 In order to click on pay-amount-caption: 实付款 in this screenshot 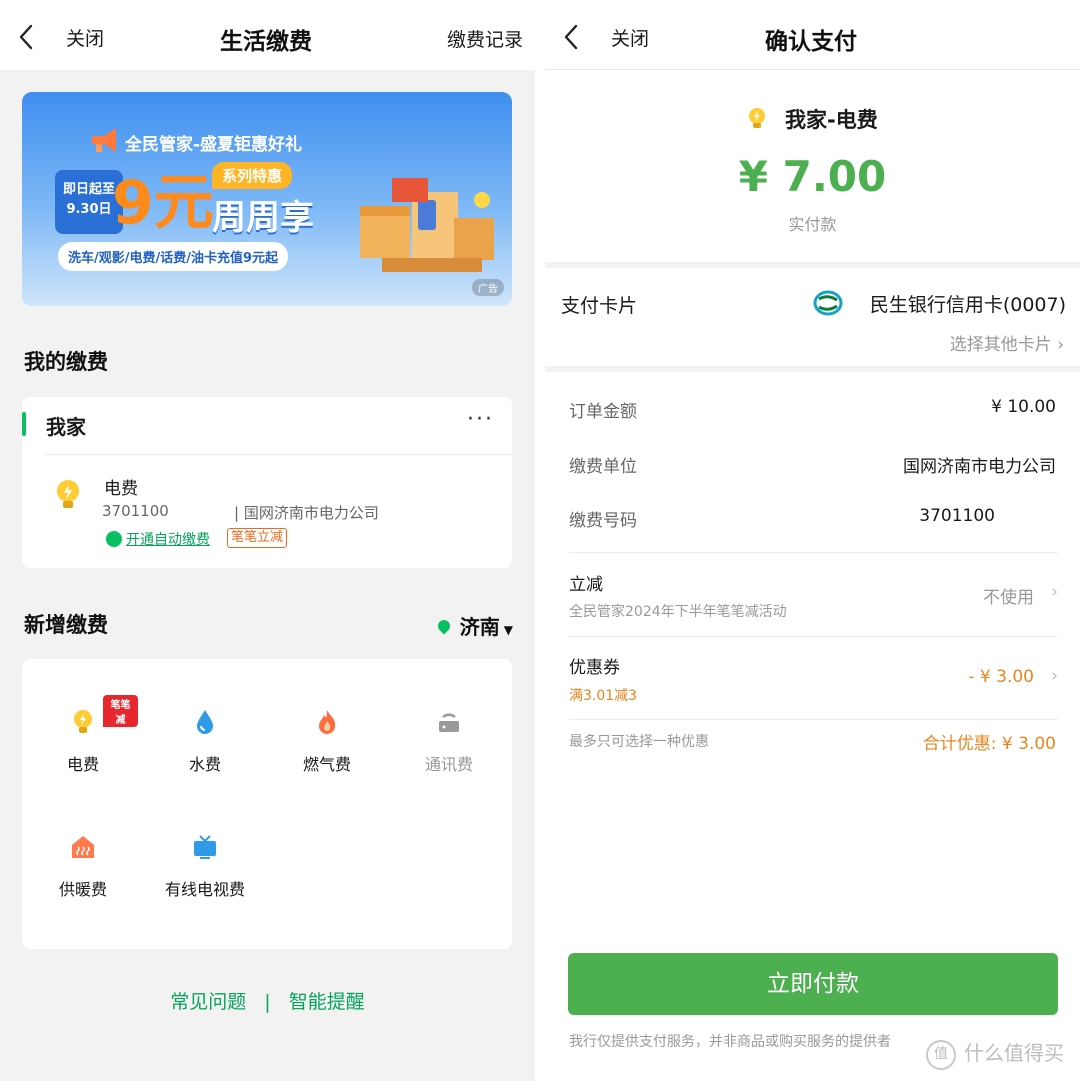, I will do `click(812, 224)`.